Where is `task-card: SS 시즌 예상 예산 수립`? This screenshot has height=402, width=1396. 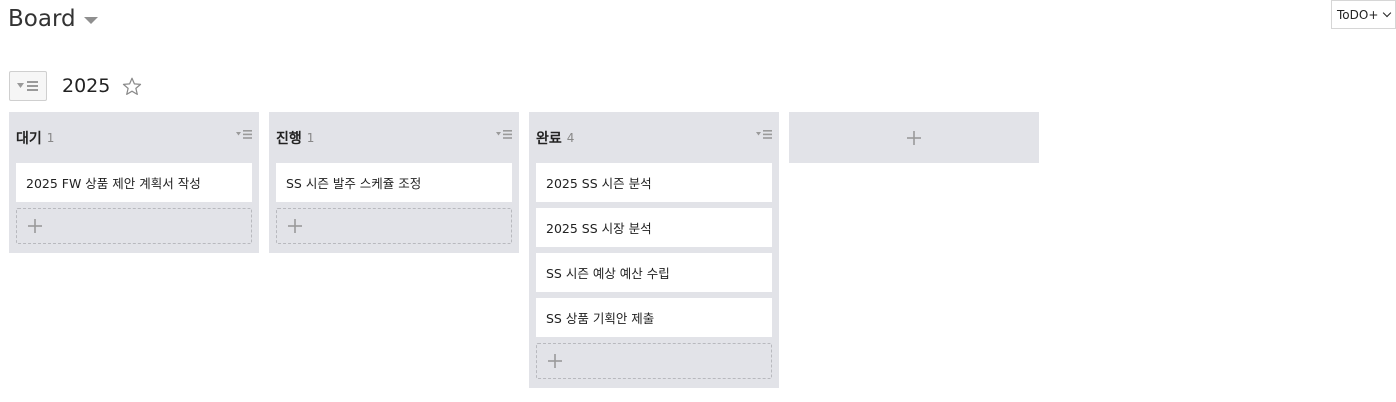 task-card: SS 시즌 예상 예산 수립 is located at coordinates (654, 272).